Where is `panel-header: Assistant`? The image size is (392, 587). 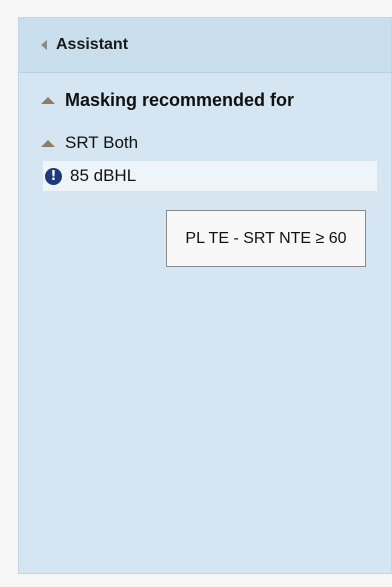
panel-header: Assistant is located at coordinates (205, 45).